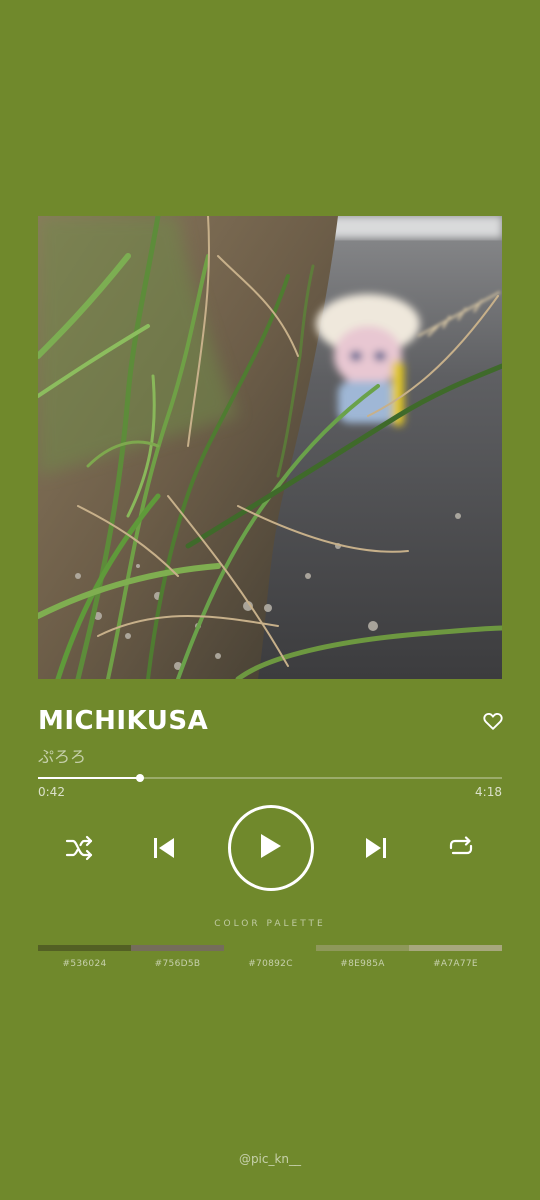 Image resolution: width=540 pixels, height=1200 pixels. I want to click on previous-button, so click(164, 850).